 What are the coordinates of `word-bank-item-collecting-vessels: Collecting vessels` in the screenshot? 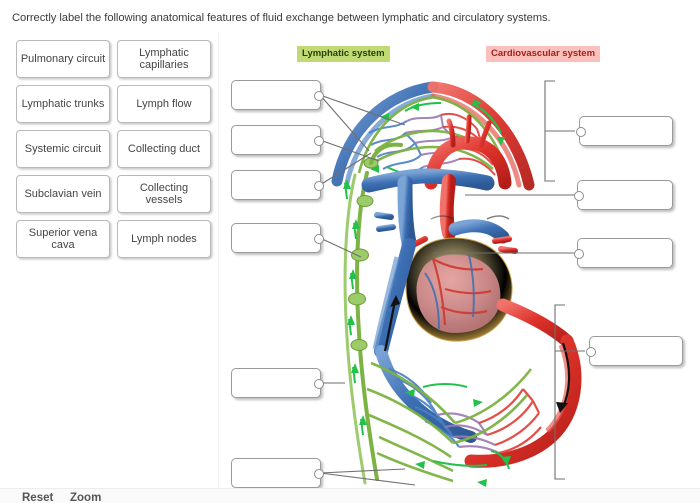 It's located at (164, 194).